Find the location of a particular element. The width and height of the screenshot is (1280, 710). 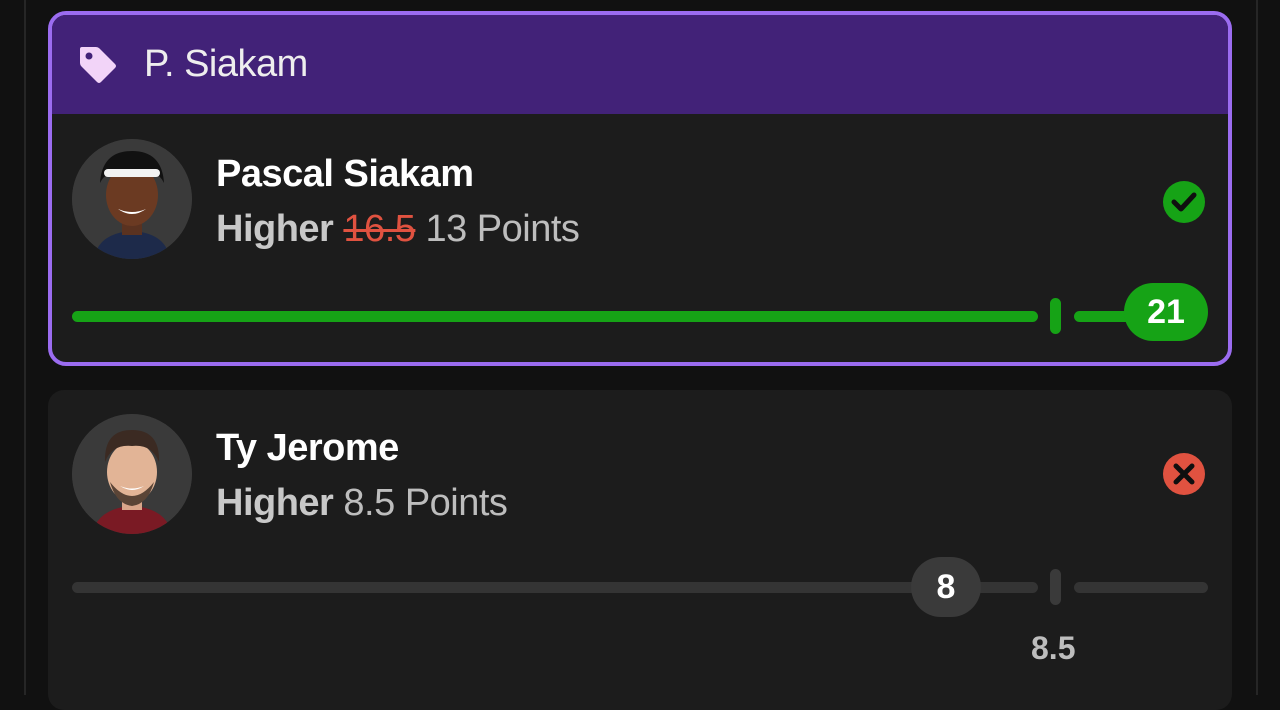

original-line: 16.5 is located at coordinates (379, 229).